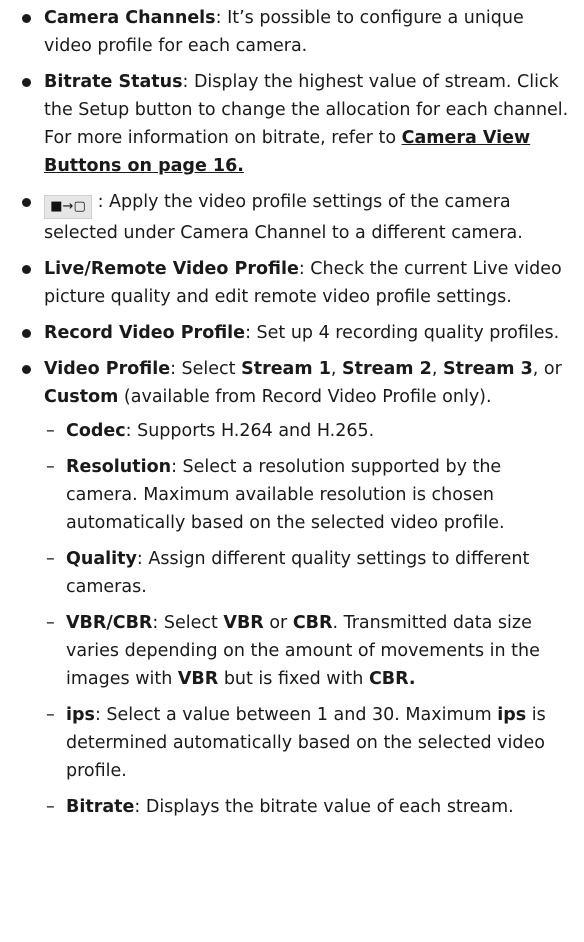 The height and width of the screenshot is (942, 584). What do you see at coordinates (512, 714) in the screenshot?
I see `keyword-ips: ips` at bounding box center [512, 714].